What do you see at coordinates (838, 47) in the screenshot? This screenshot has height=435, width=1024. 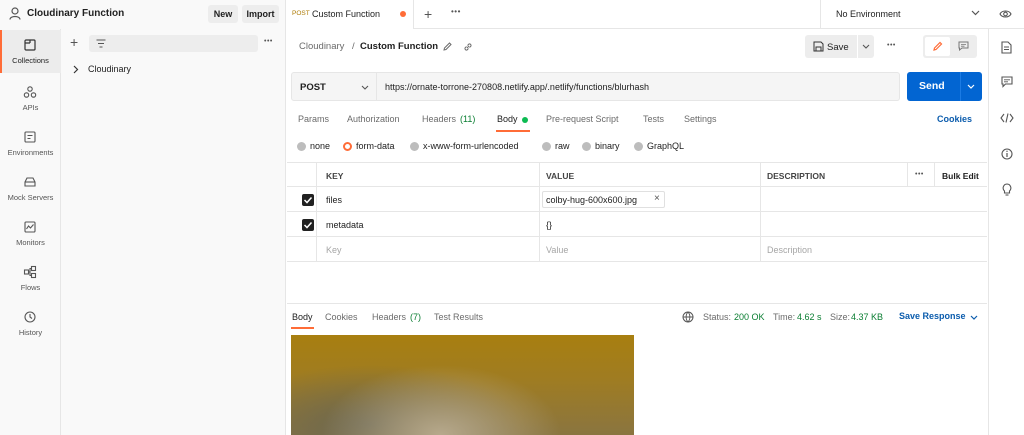 I see `save-label: Save` at bounding box center [838, 47].